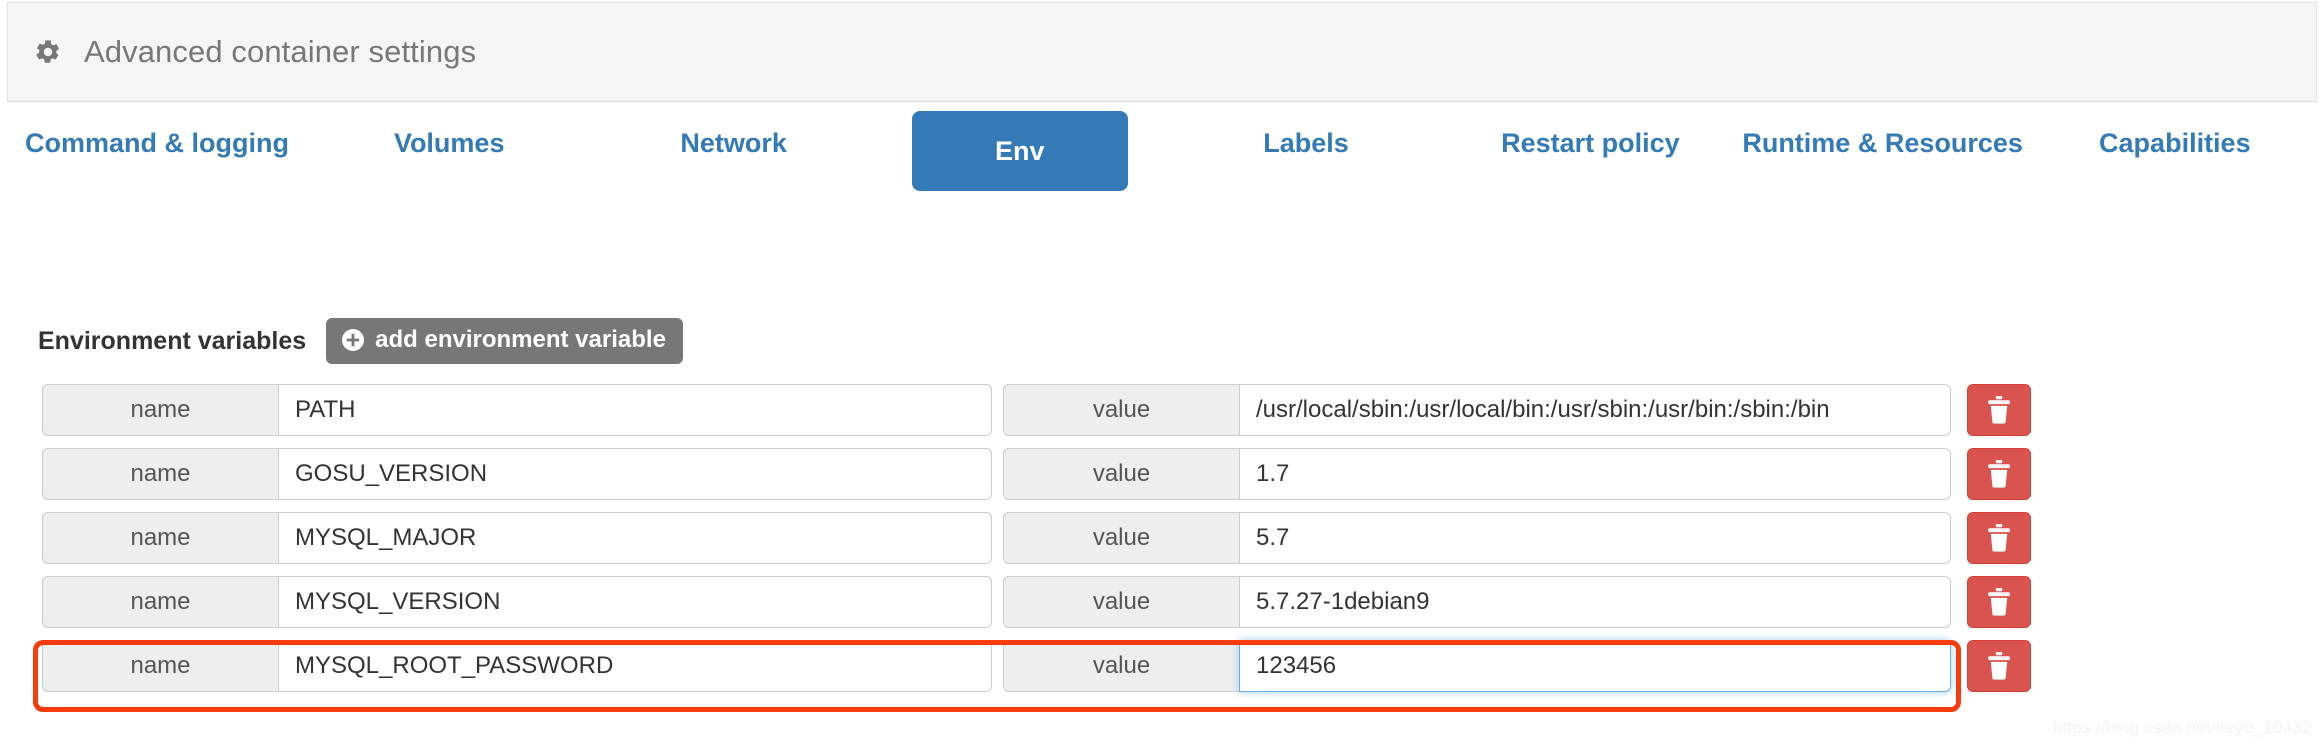  What do you see at coordinates (733, 143) in the screenshot?
I see `tab-network: Network` at bounding box center [733, 143].